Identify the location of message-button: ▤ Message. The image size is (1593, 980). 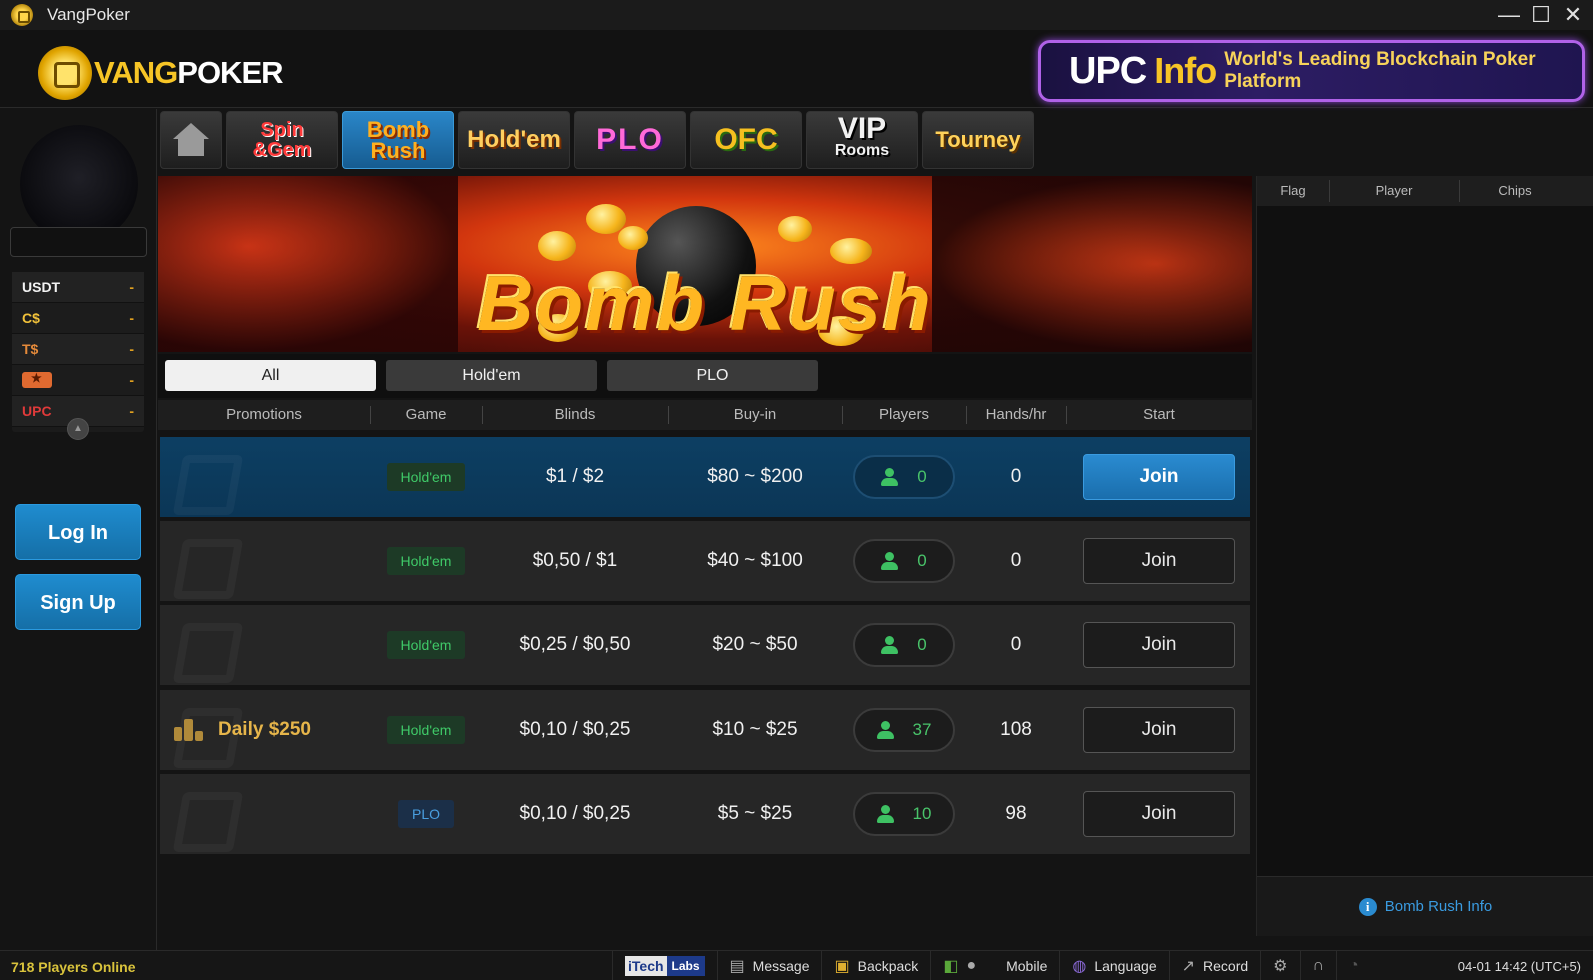
(769, 965).